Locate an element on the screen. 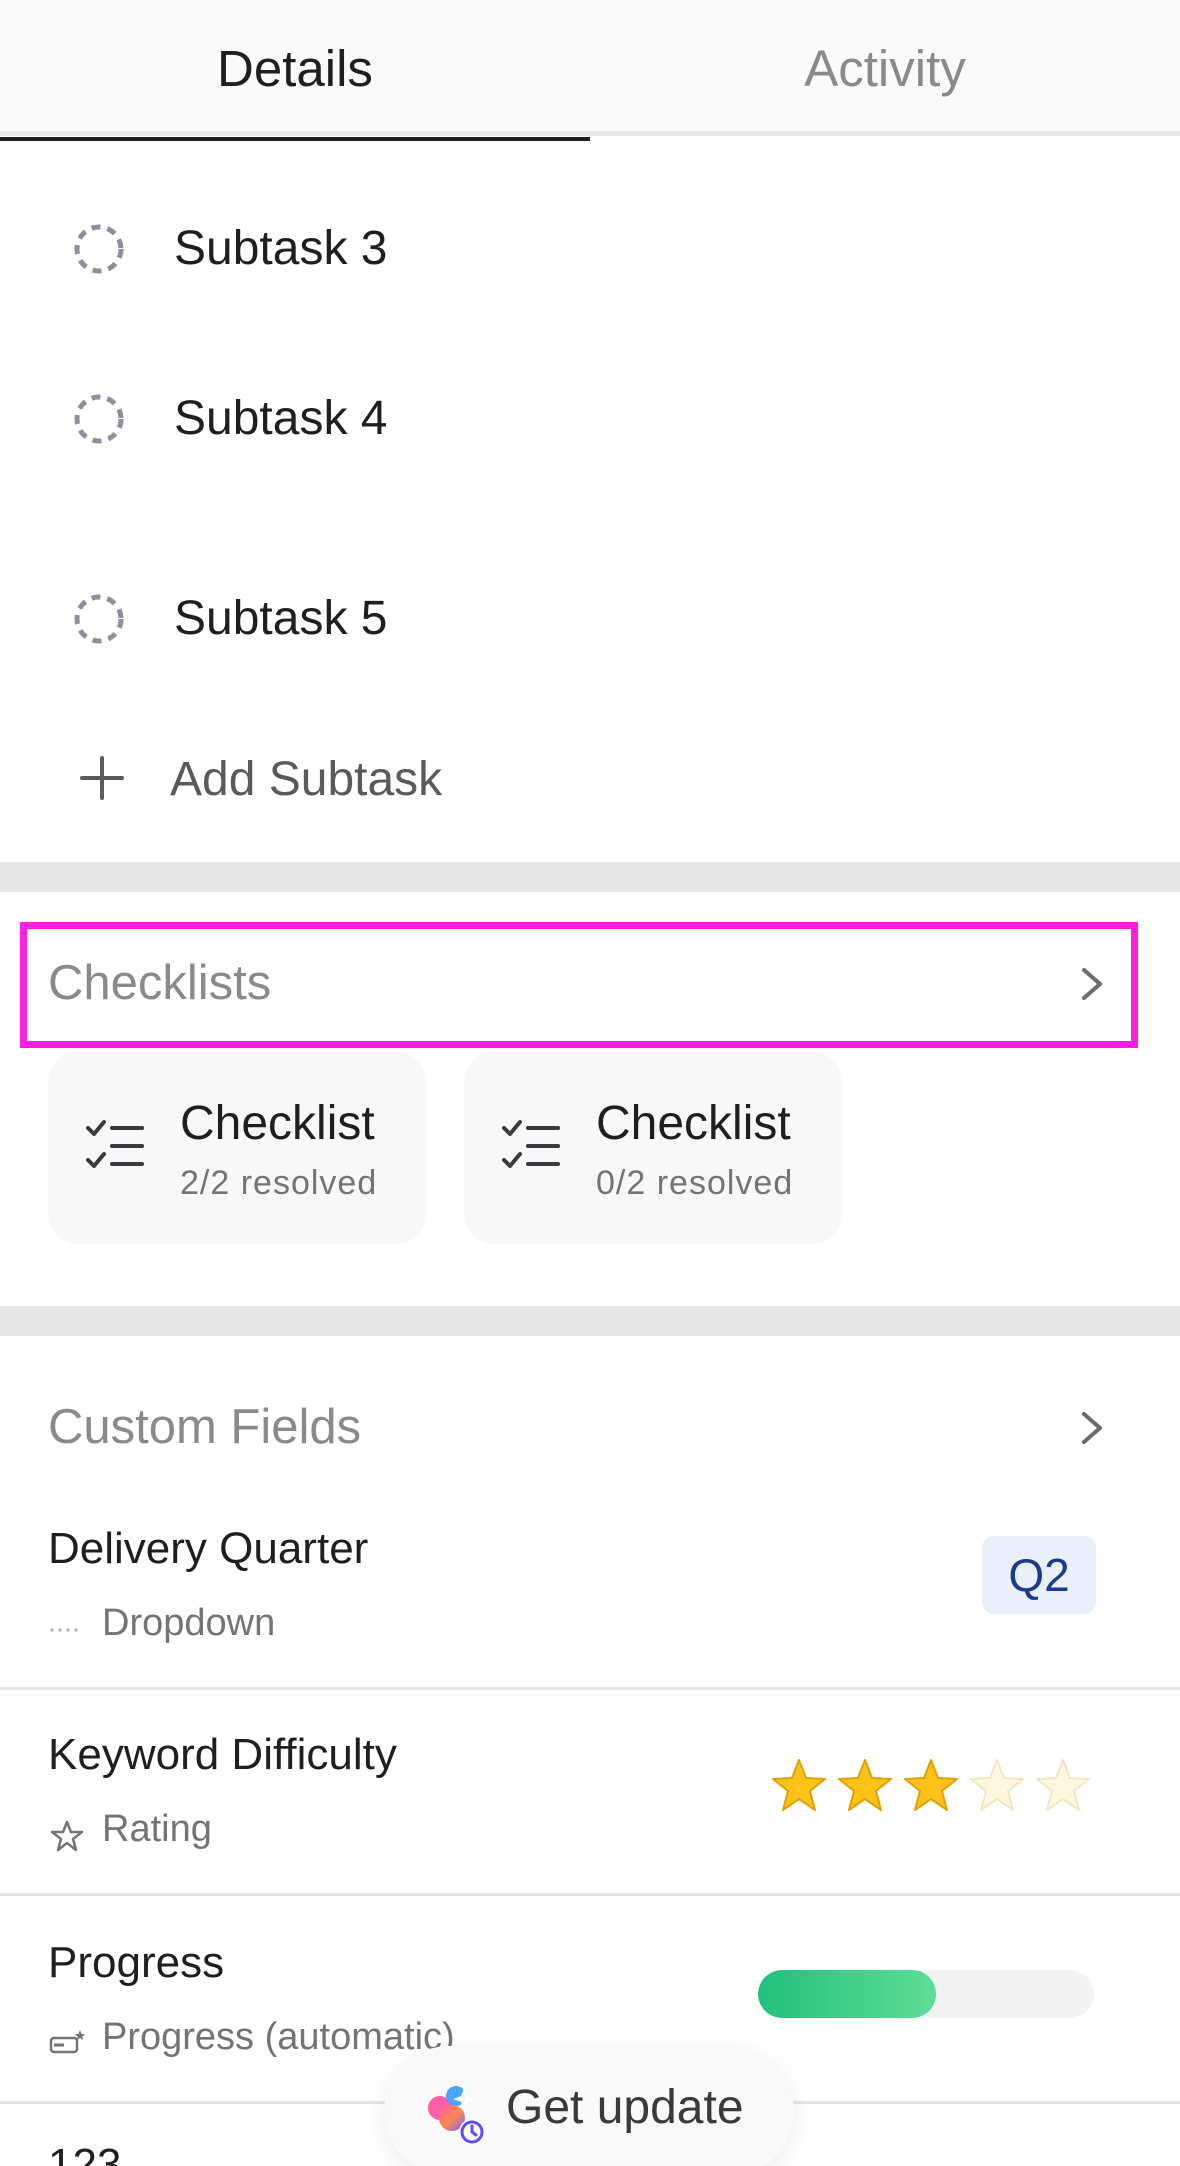  subtask-label: Subtask 5 is located at coordinates (281, 618).